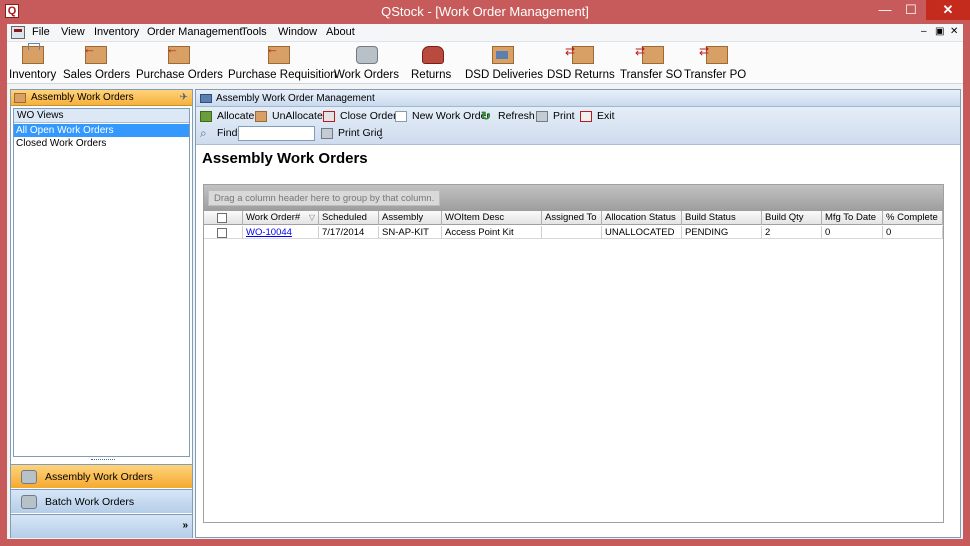  I want to click on inventory-button: Inventory, so click(33, 63).